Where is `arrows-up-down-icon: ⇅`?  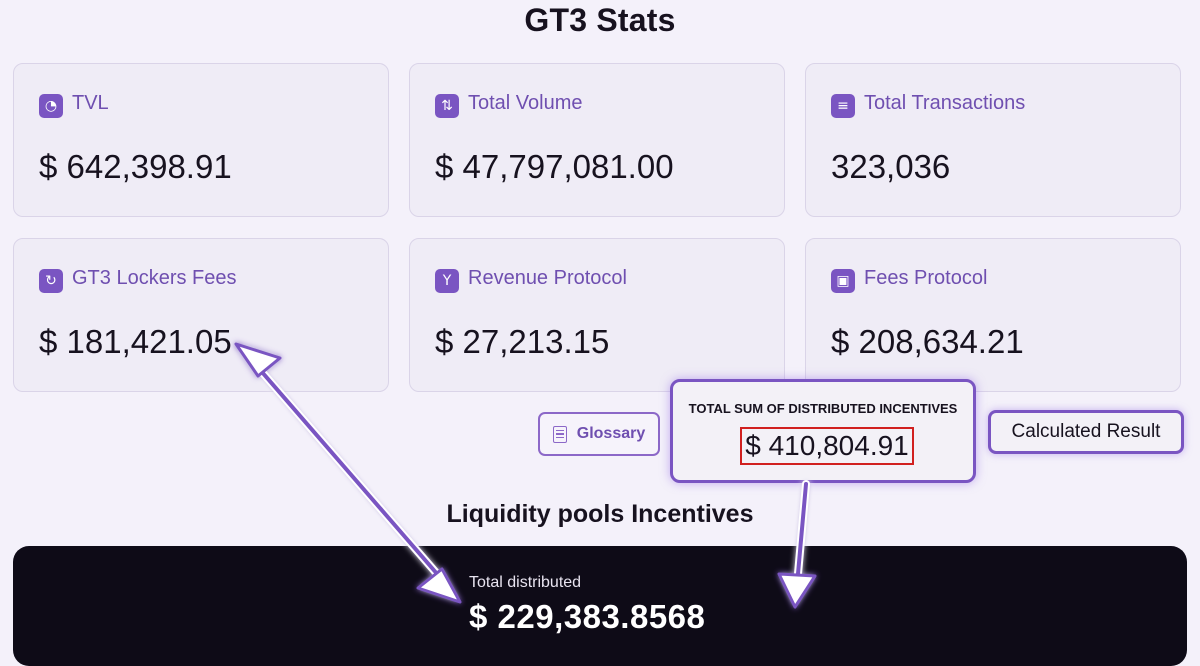 arrows-up-down-icon: ⇅ is located at coordinates (447, 106).